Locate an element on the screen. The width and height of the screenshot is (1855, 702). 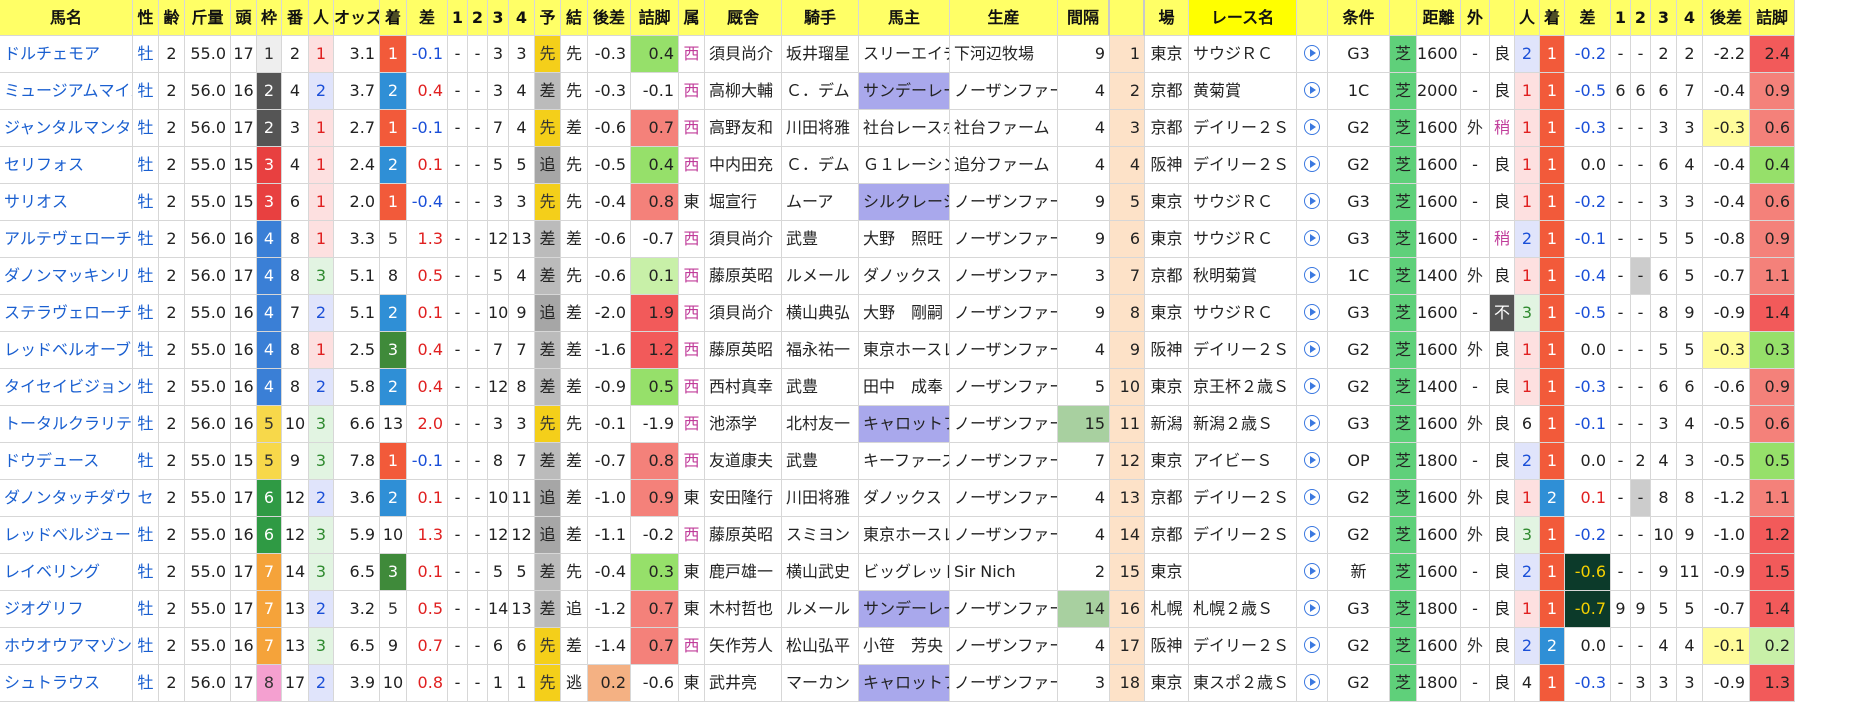
cell-horse: トータルクラリティ is located at coordinates (66, 424).